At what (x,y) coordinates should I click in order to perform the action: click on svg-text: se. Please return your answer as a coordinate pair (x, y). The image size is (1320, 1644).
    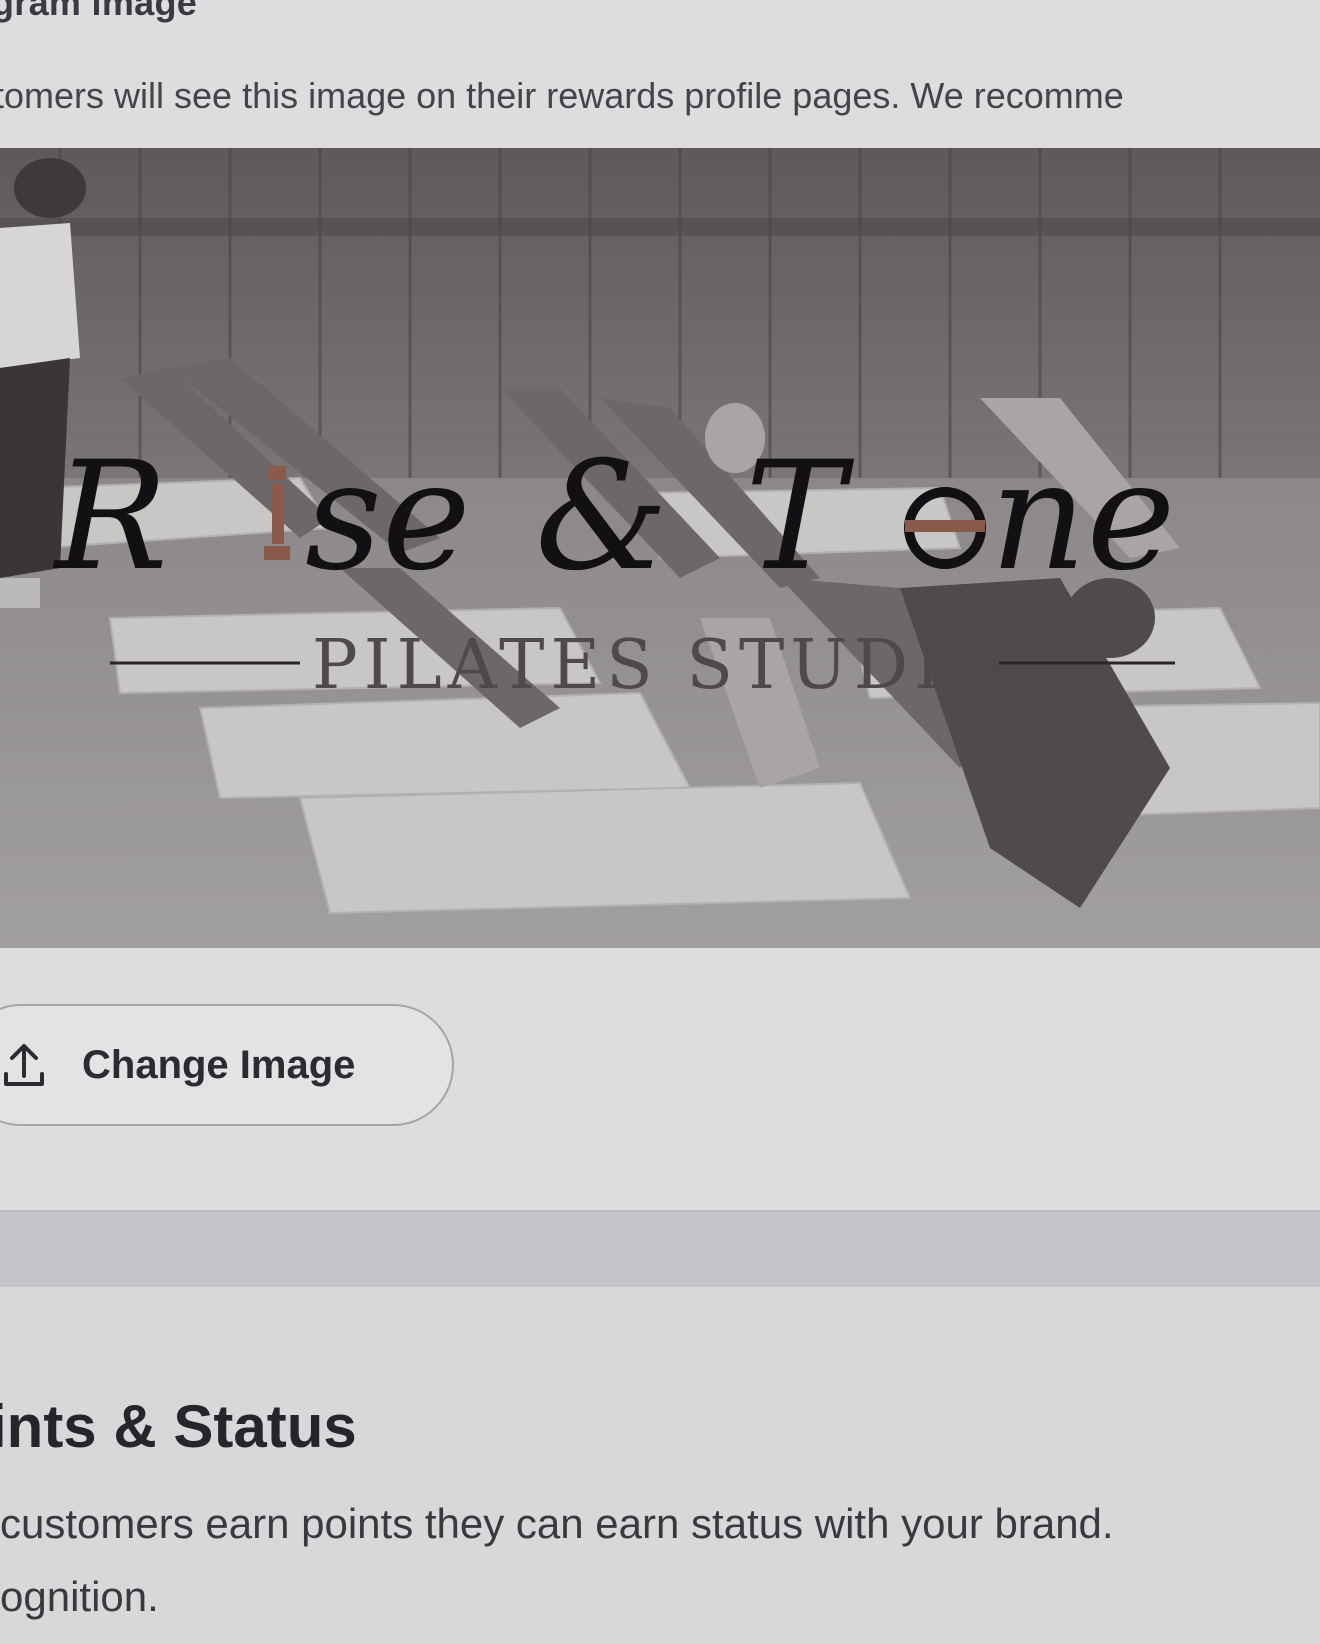
    Looking at the image, I should click on (388, 517).